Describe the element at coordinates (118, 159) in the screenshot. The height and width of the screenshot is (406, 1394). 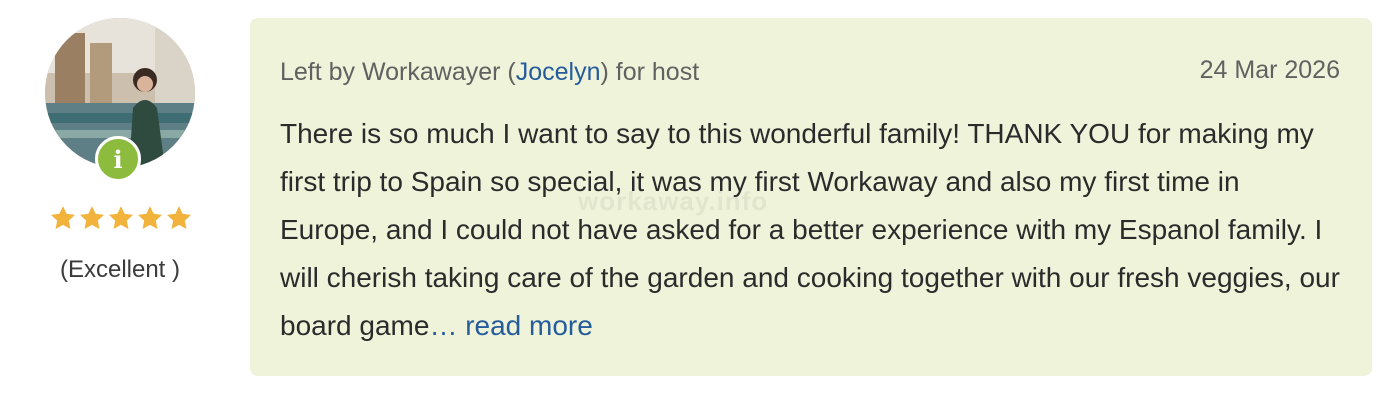
I see `info-icon: i` at that location.